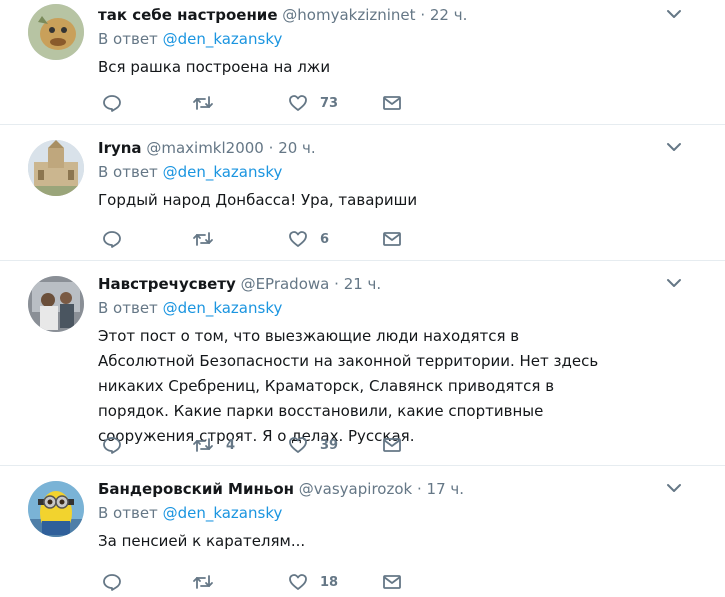  What do you see at coordinates (258, 239) in the screenshot?
I see `tweet-actions: 6` at bounding box center [258, 239].